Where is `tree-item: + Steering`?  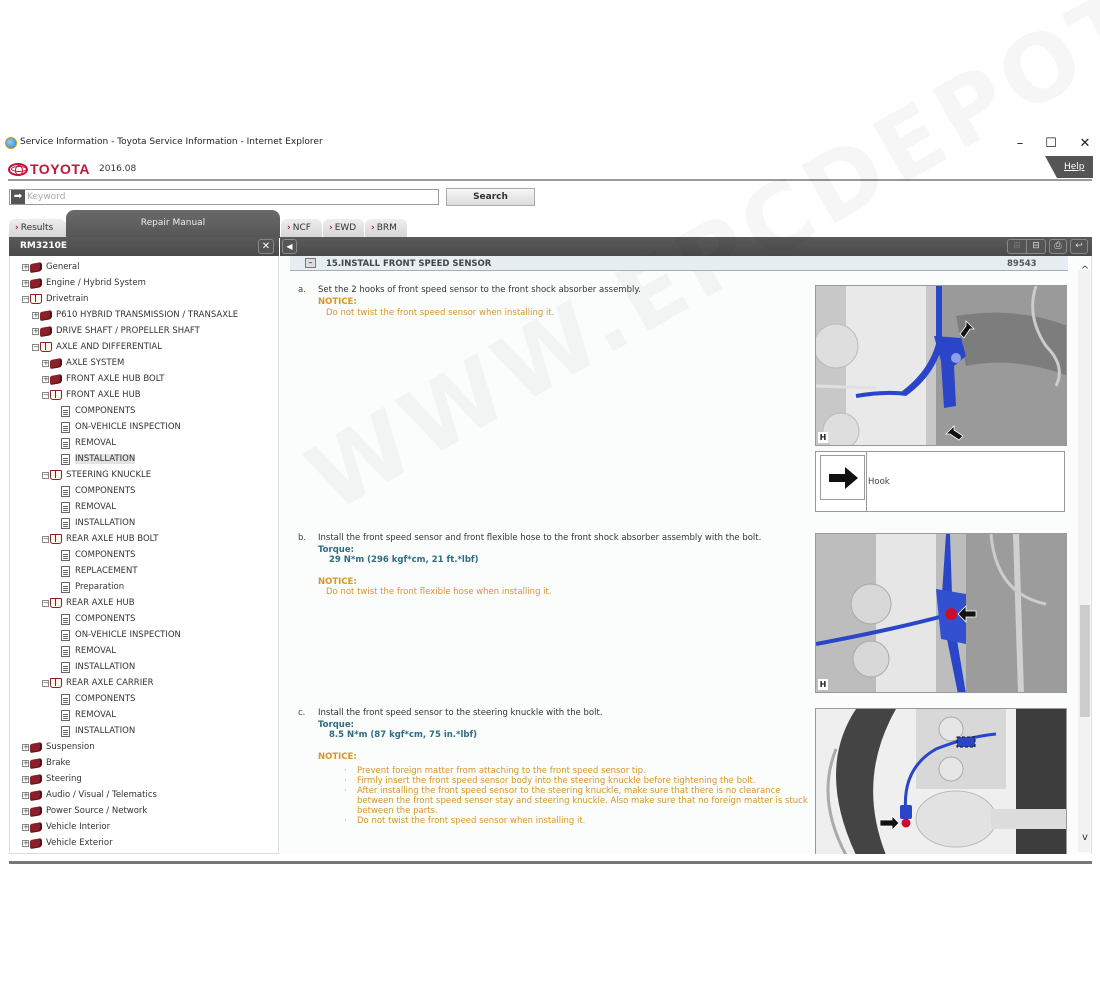 tree-item: + Steering is located at coordinates (52, 779).